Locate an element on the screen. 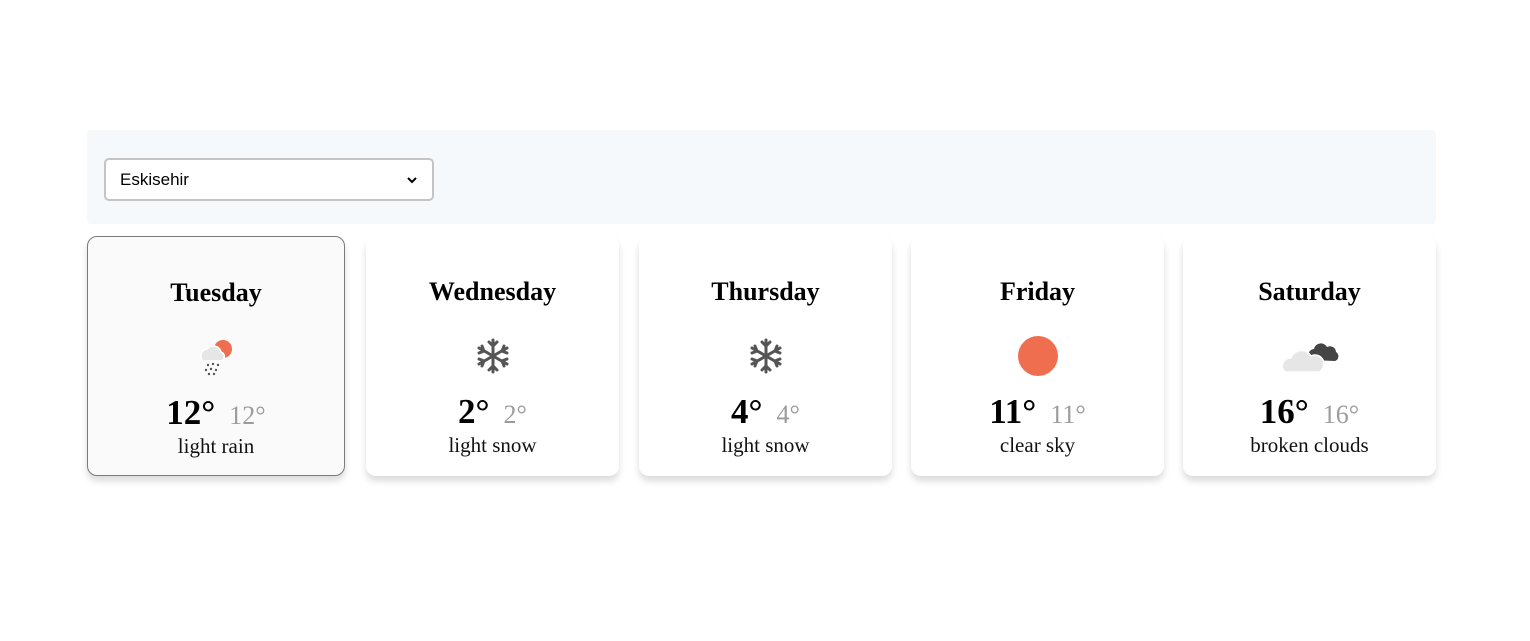 The image size is (1530, 641). temp-low: 11° is located at coordinates (1068, 414).